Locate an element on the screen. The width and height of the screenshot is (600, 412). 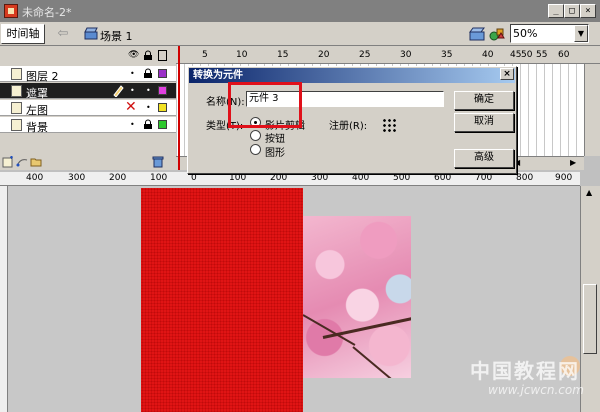
frame-number: 25 is located at coordinates (365, 55).